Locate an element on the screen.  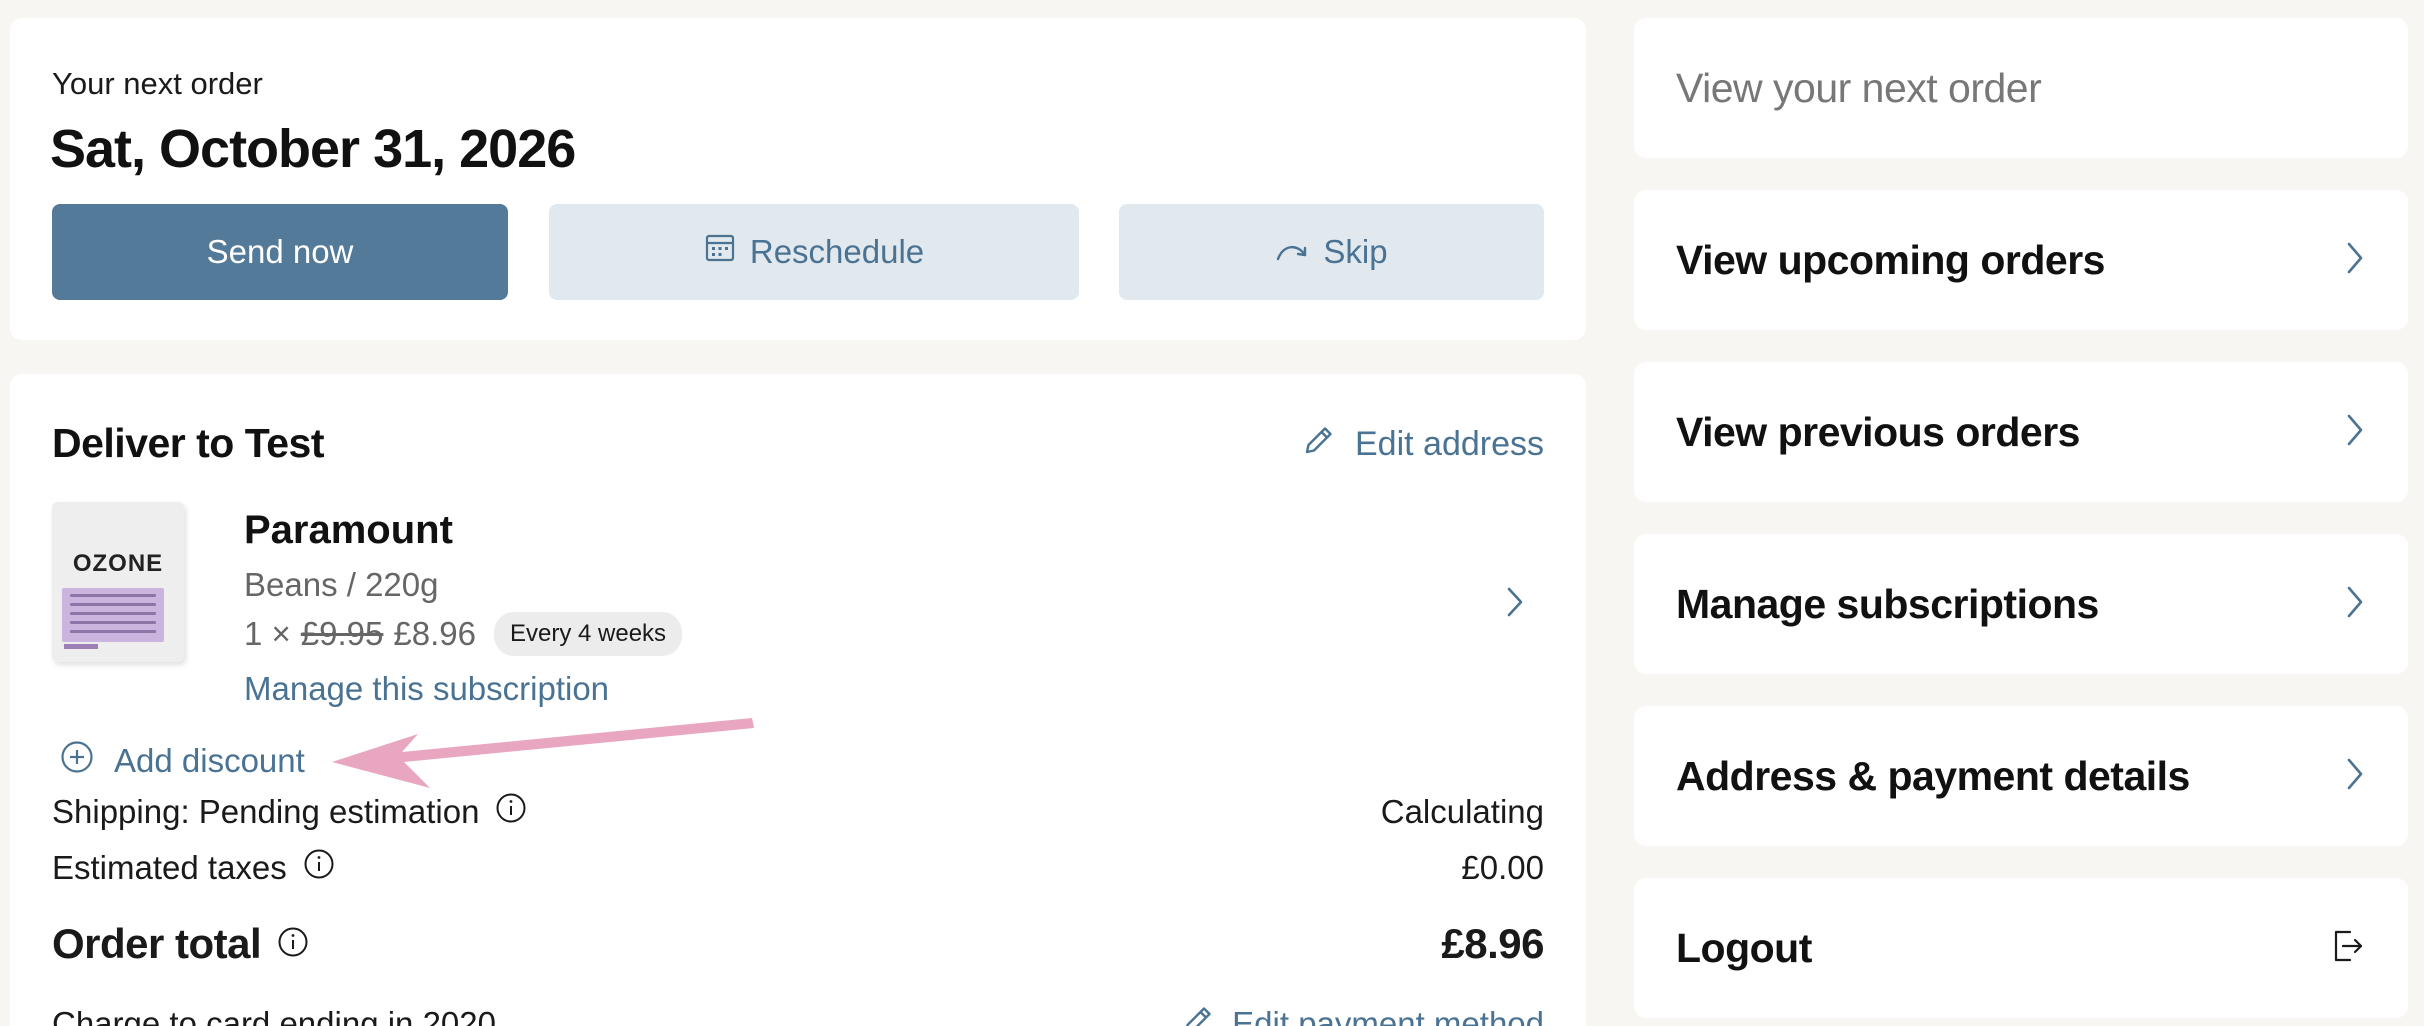
taxes-value: £0.00 is located at coordinates (1502, 867).